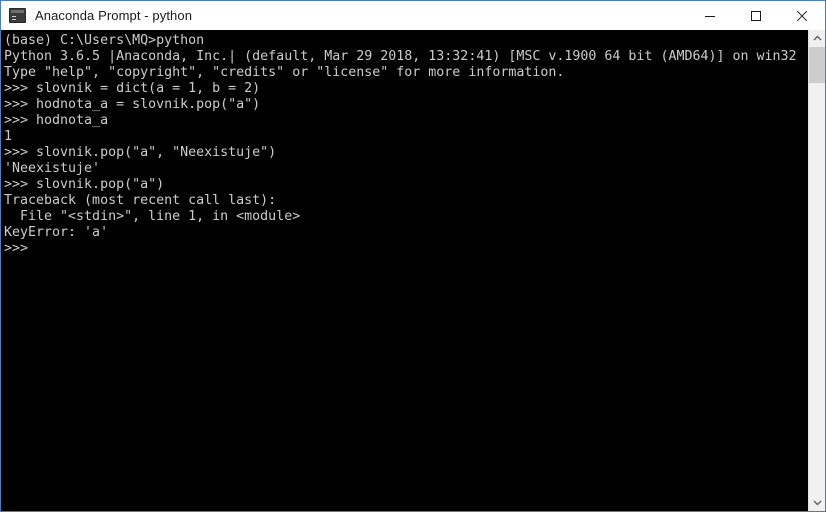 Image resolution: width=826 pixels, height=512 pixels. I want to click on close-button, so click(802, 15).